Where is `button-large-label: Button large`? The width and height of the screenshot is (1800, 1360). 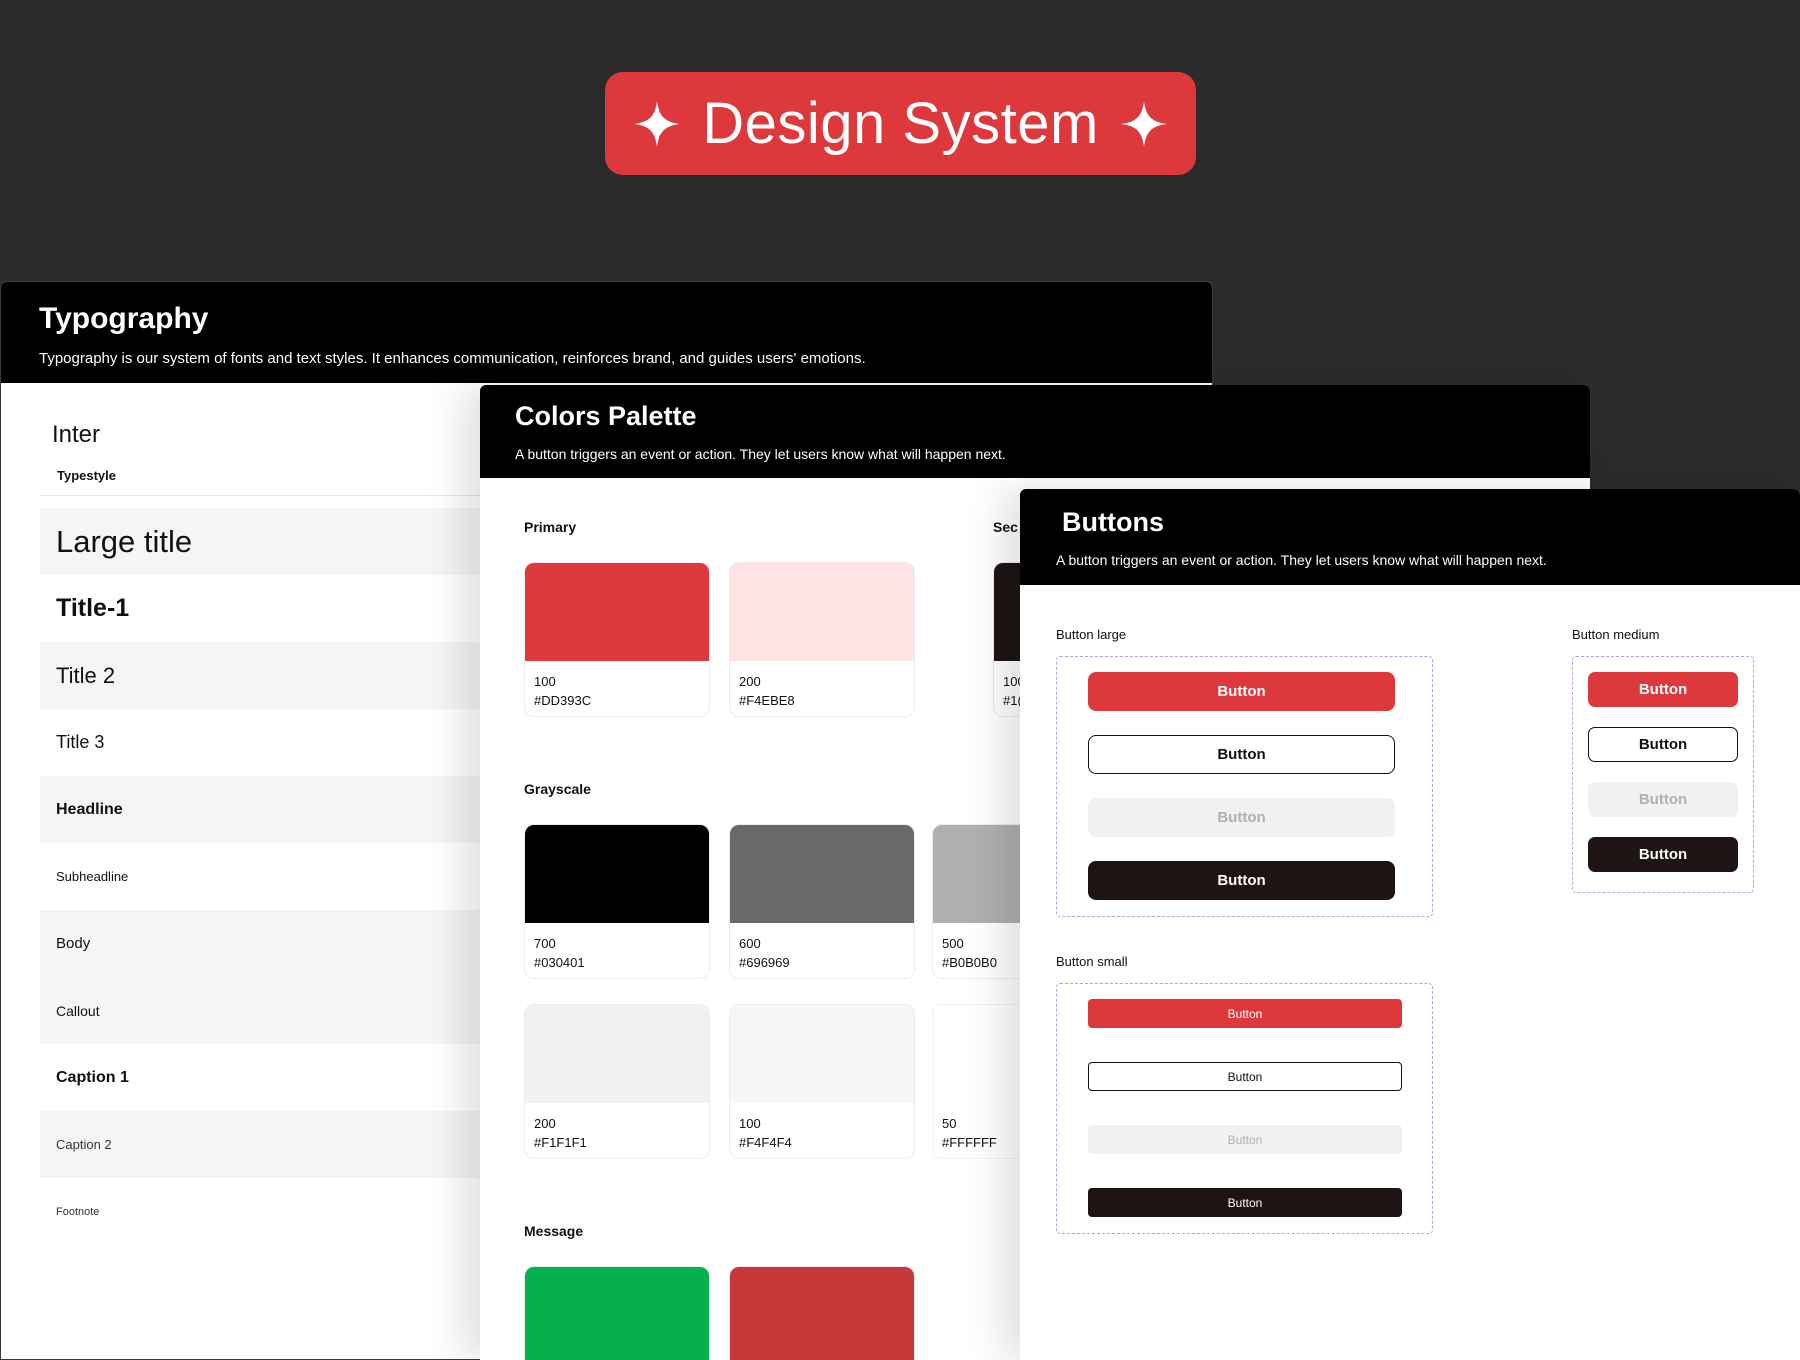 button-large-label: Button large is located at coordinates (1091, 634).